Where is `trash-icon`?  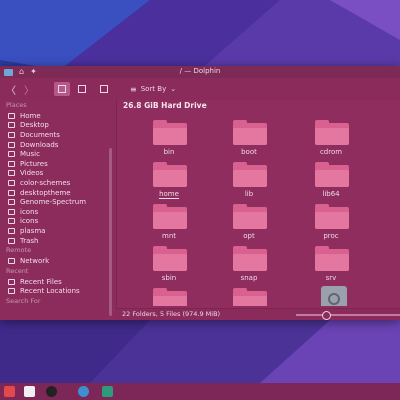
trash-icon is located at coordinates (11, 240).